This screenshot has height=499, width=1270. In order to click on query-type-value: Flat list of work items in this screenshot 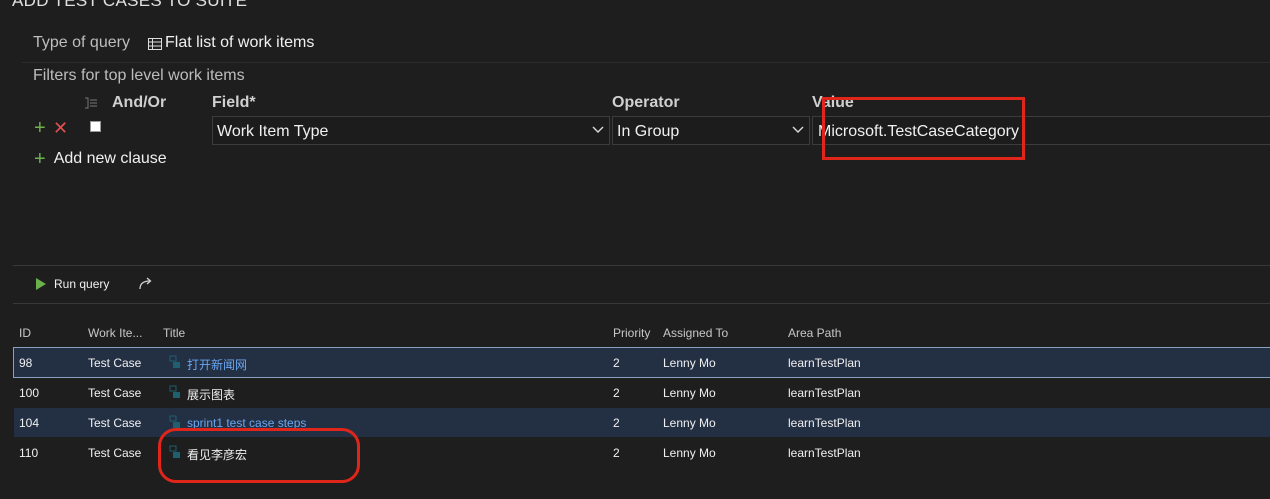, I will do `click(240, 42)`.